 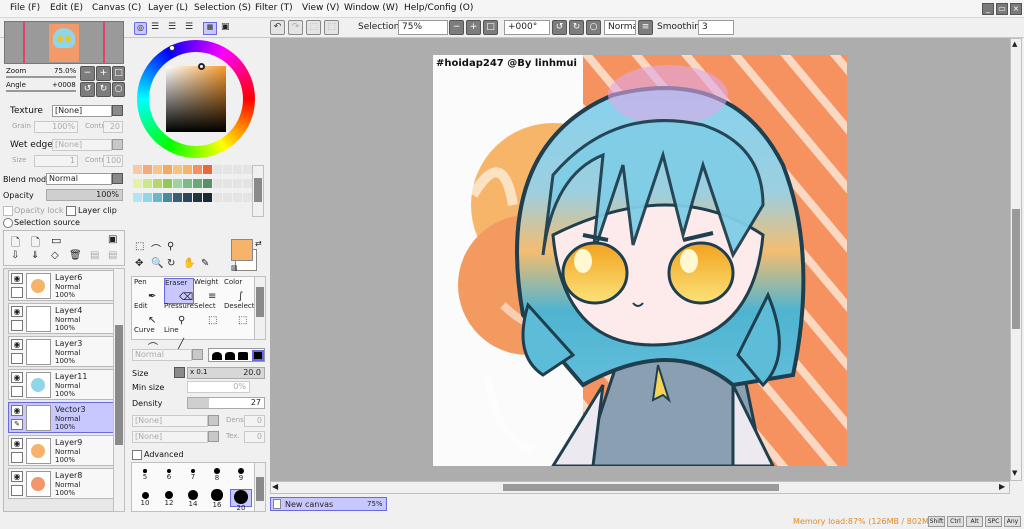 I want to click on brush-shape-selector, so click(x=236, y=355).